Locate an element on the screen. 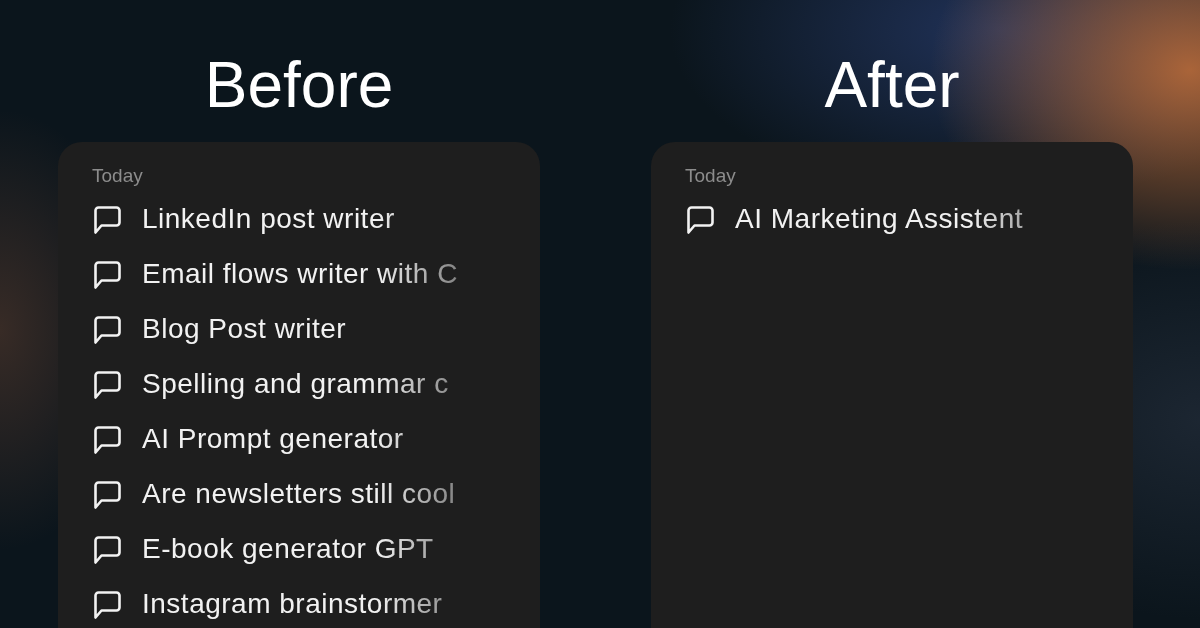 The width and height of the screenshot is (1200, 628). chat-item: Are newsletters still cool is located at coordinates (274, 494).